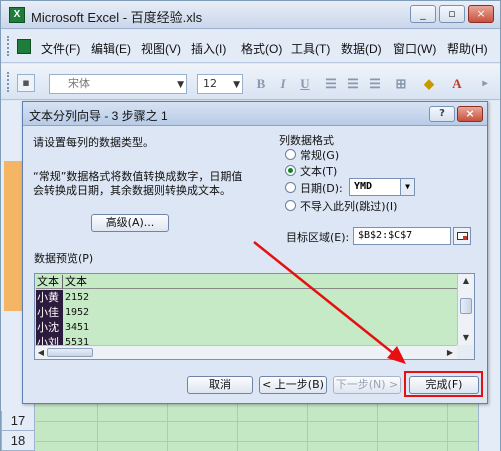  What do you see at coordinates (348, 206) in the screenshot?
I see `radio-skip-label: 不导入此列(跳过)(I)` at bounding box center [348, 206].